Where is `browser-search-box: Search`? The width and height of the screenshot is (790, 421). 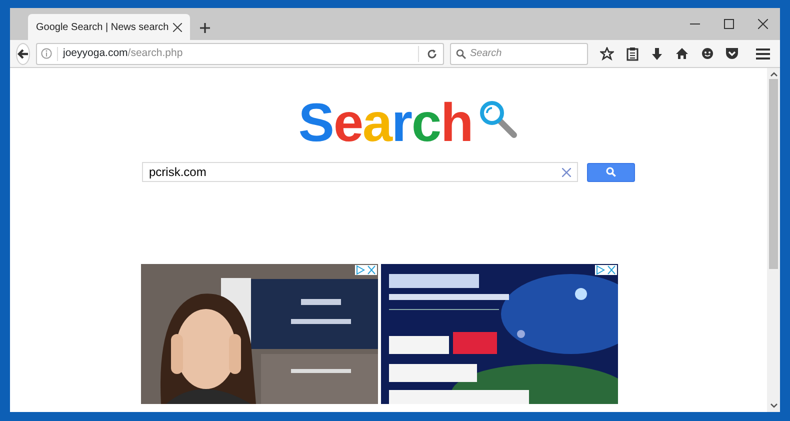 browser-search-box: Search is located at coordinates (519, 53).